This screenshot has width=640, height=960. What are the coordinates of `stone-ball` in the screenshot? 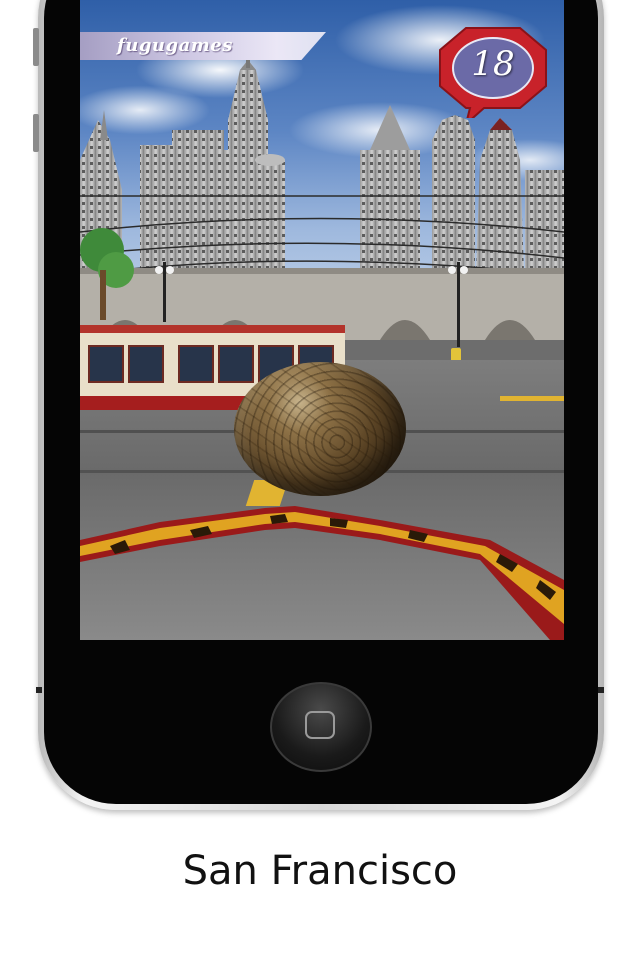 It's located at (320, 429).